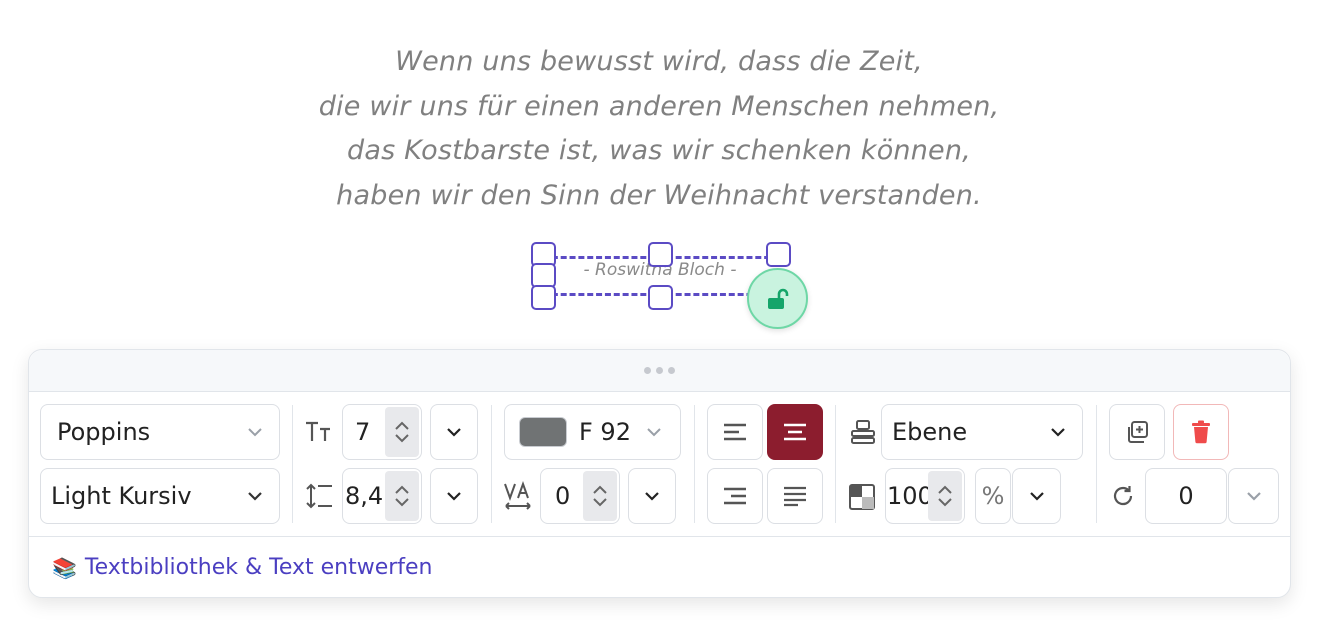  I want to click on trash-icon, so click(1201, 432).